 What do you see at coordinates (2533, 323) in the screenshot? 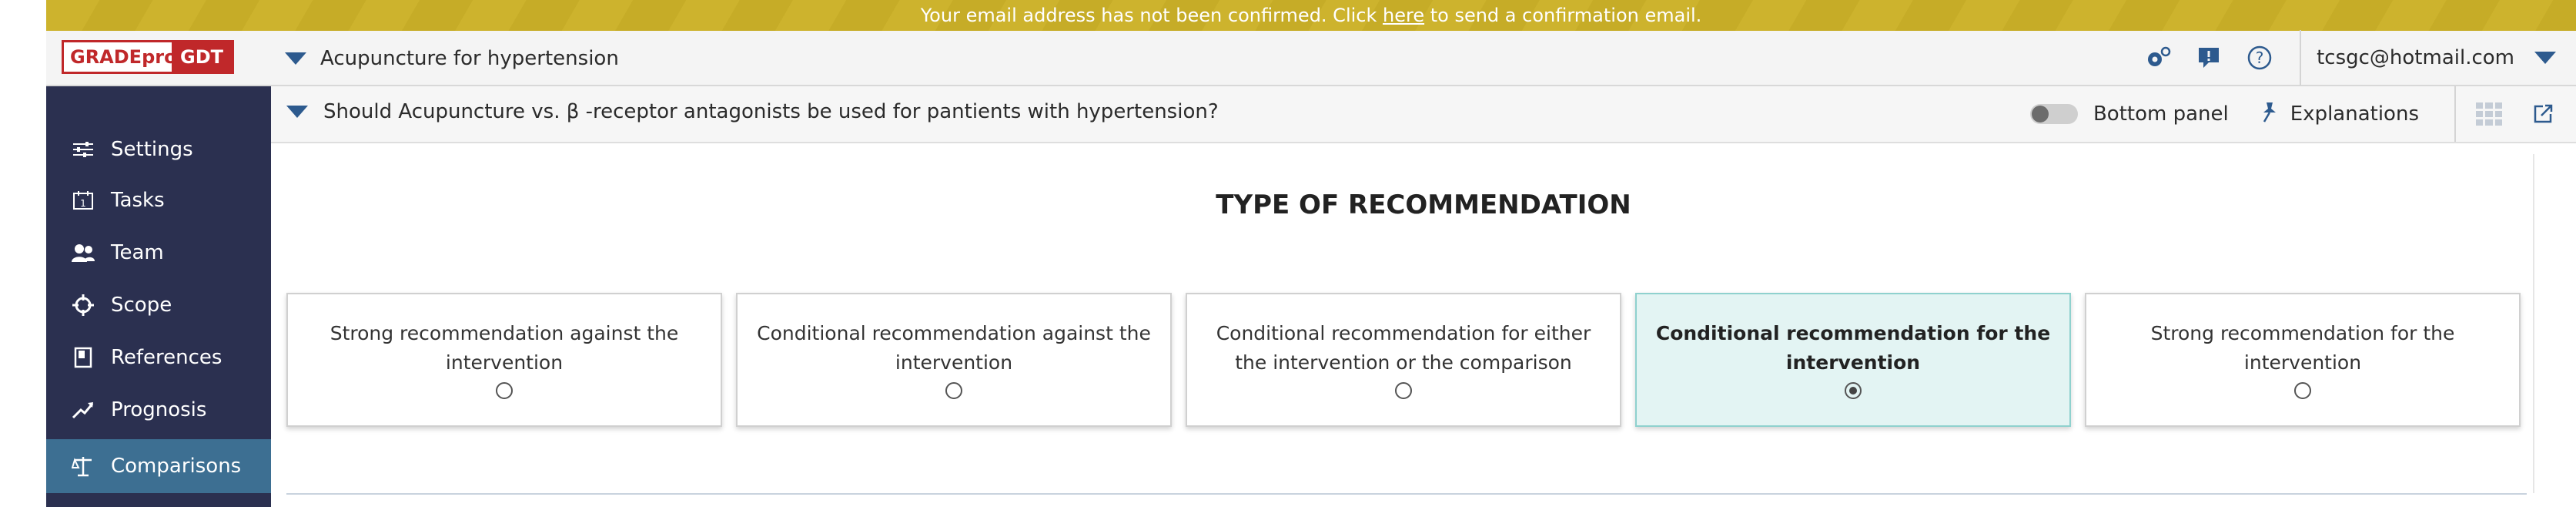
I see `content-scrollbar` at bounding box center [2533, 323].